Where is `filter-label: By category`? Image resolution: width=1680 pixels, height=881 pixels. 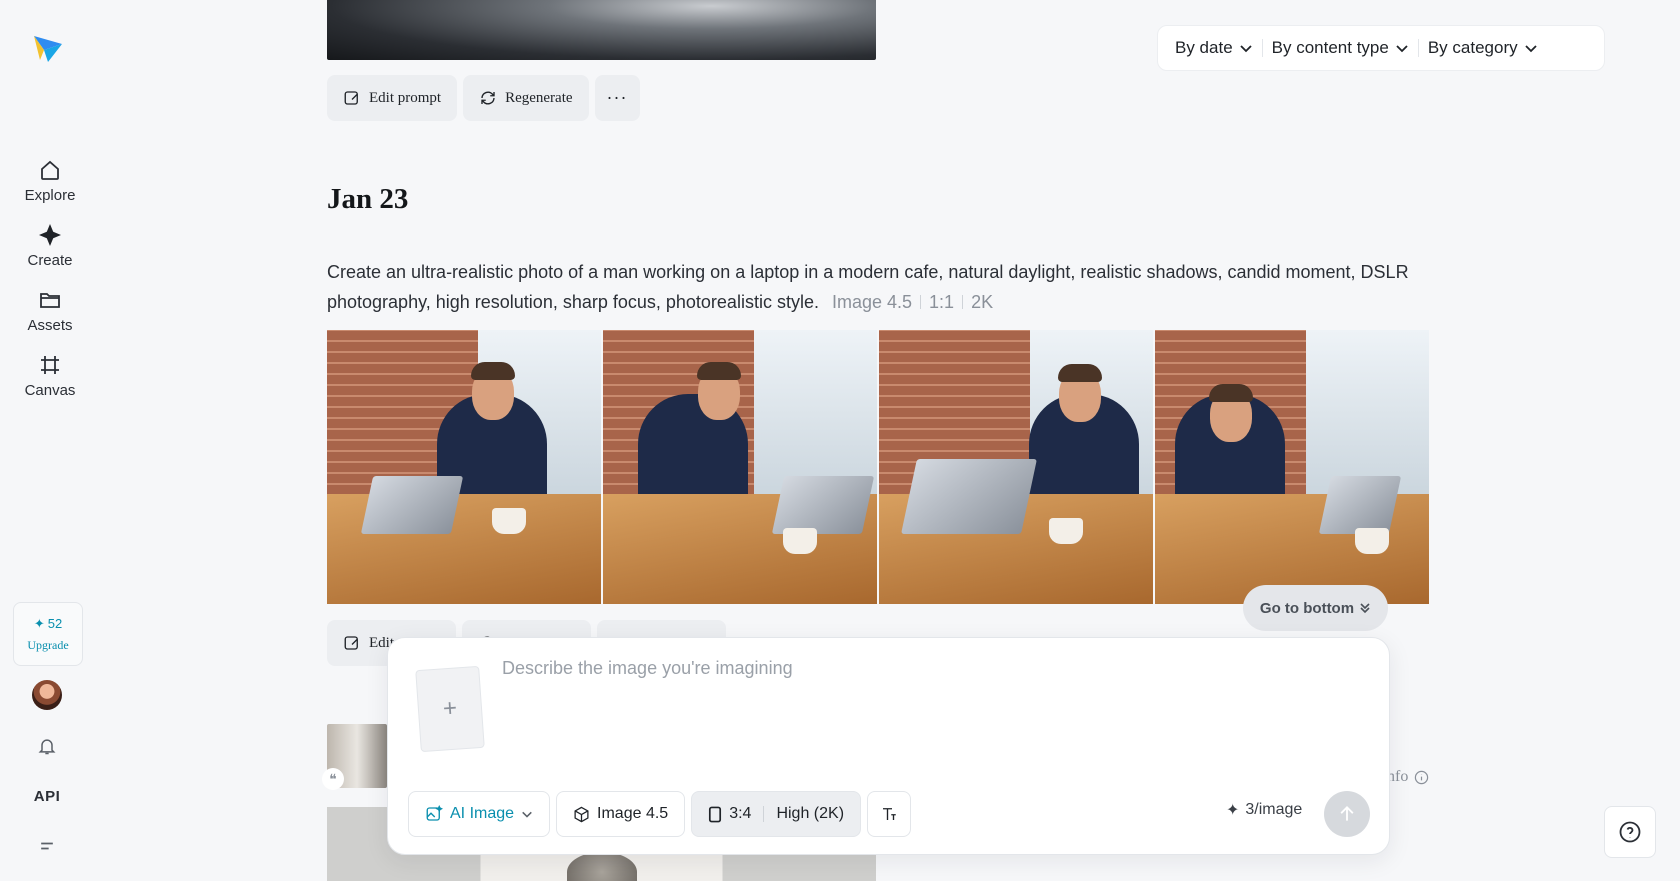 filter-label: By category is located at coordinates (1472, 47).